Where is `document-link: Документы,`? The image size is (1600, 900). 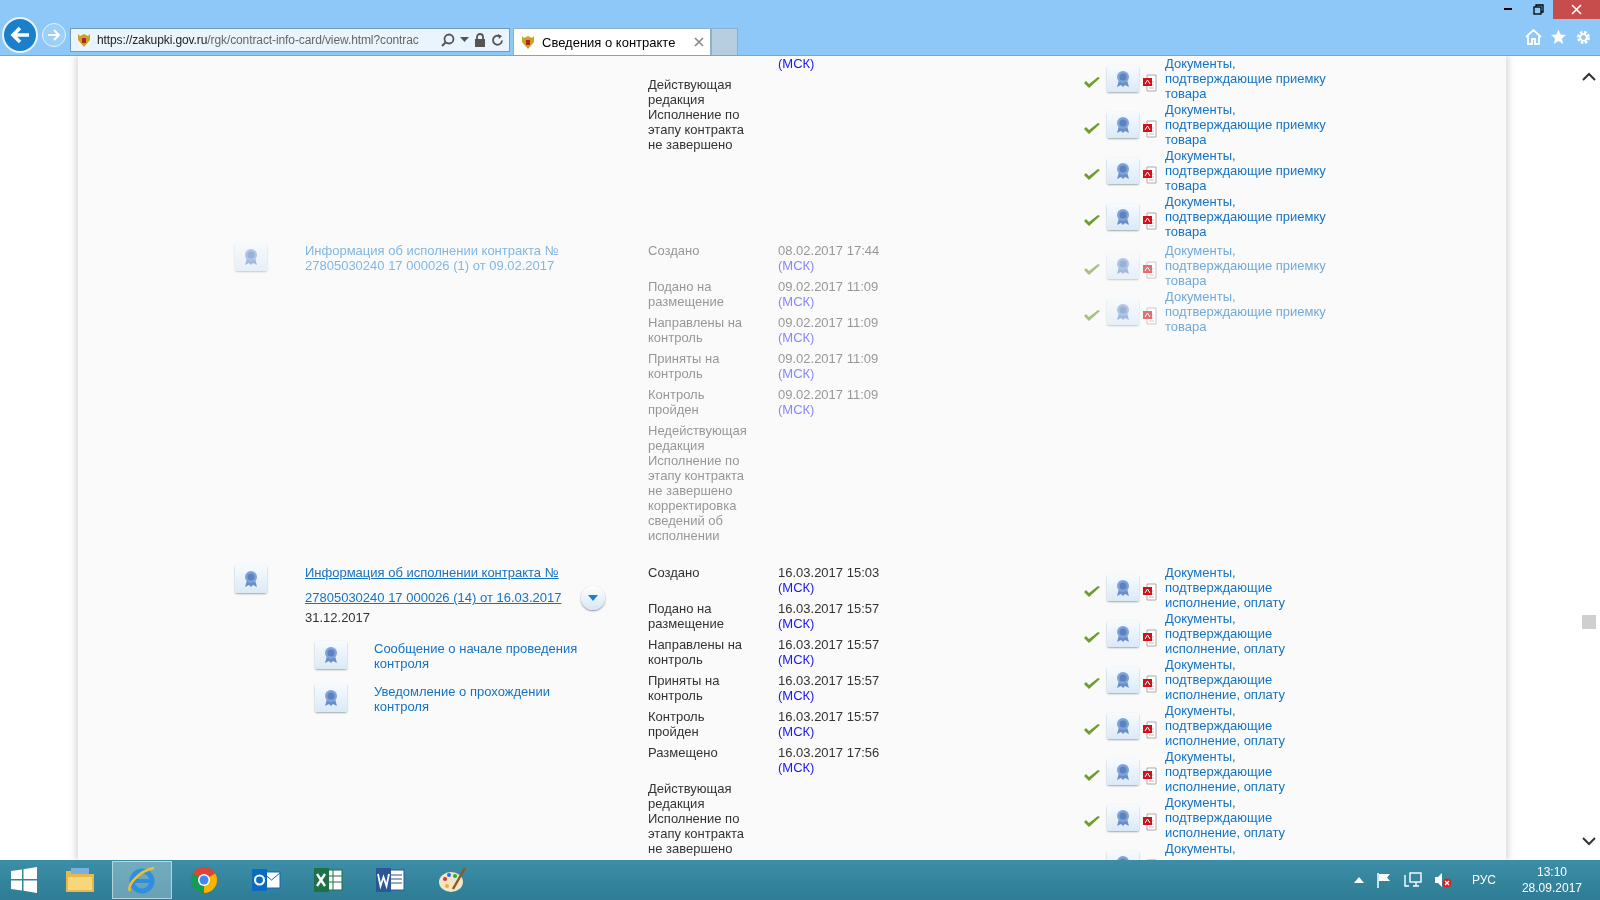 document-link: Документы, is located at coordinates (1247, 848).